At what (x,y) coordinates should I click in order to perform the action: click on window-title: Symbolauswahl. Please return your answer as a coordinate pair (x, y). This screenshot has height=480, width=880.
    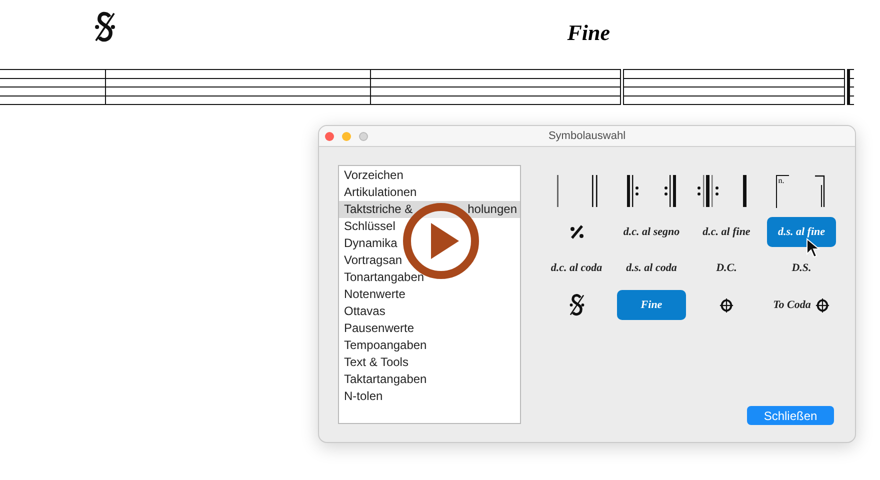
    Looking at the image, I should click on (587, 136).